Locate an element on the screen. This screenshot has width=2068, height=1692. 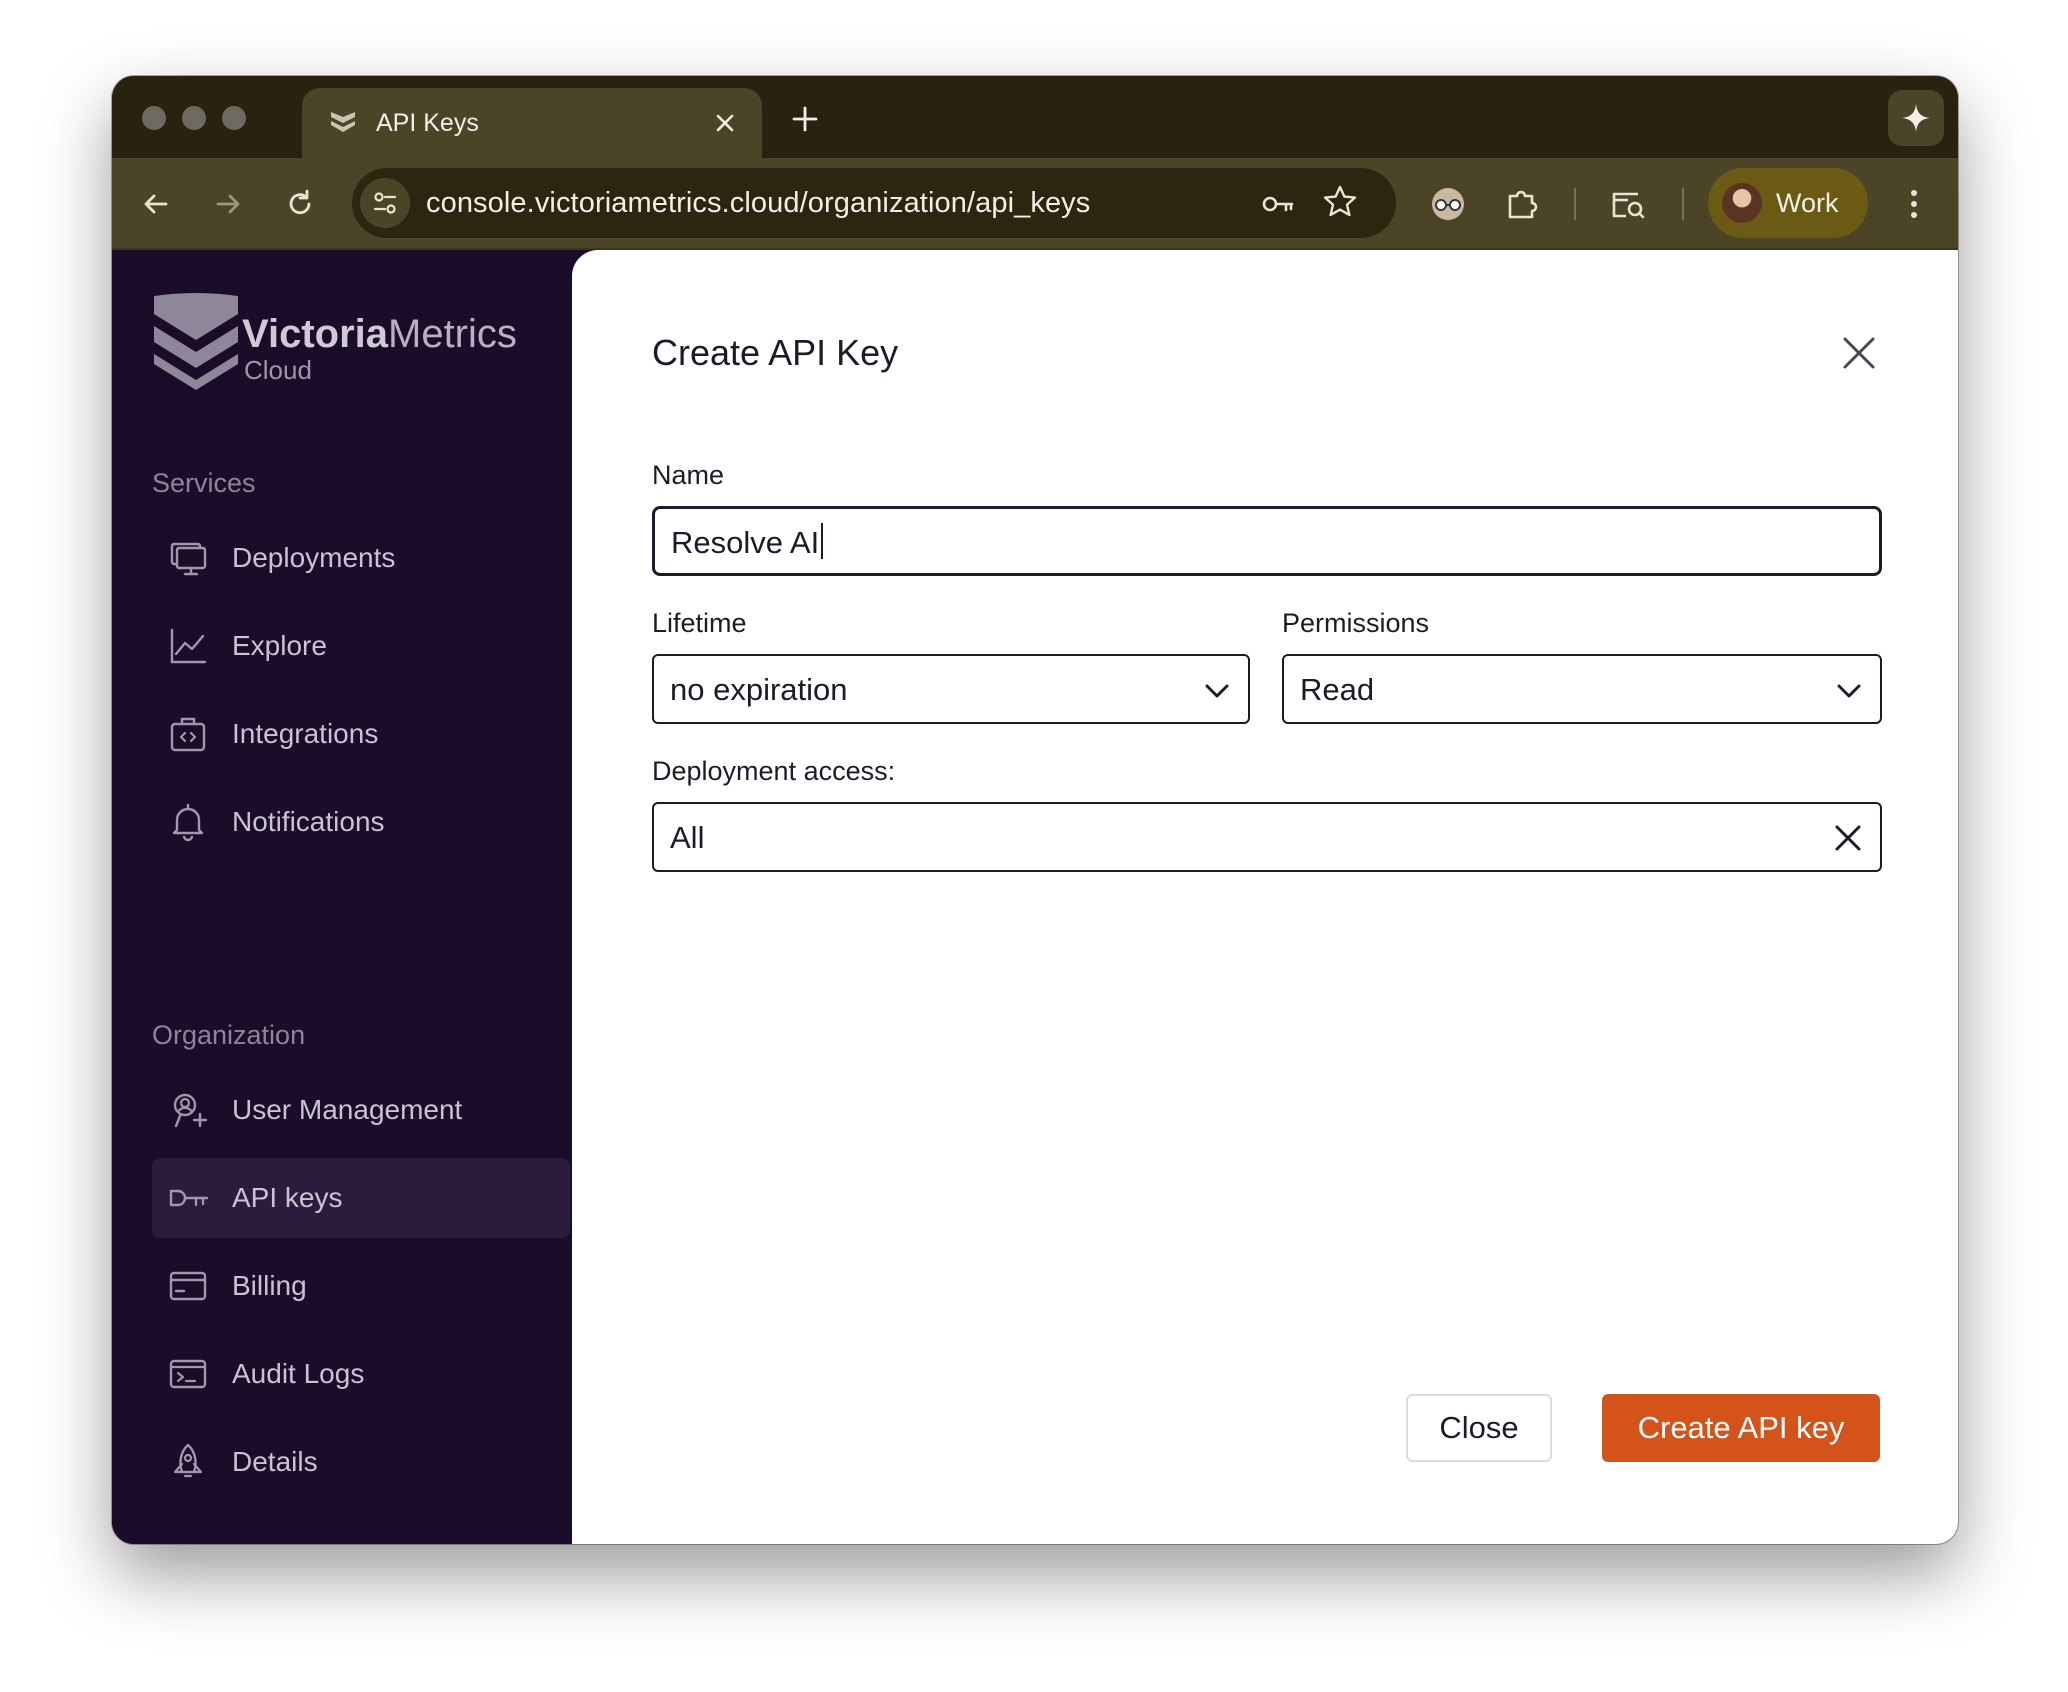
deployment-access-select: All is located at coordinates (1267, 837).